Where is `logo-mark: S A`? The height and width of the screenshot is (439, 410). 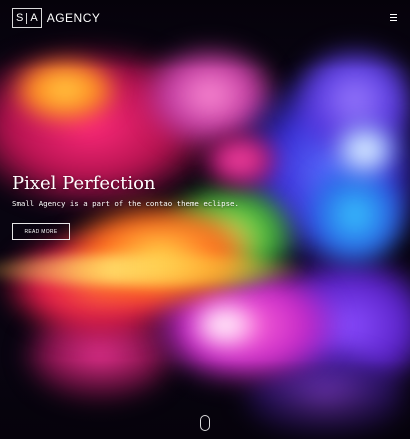
logo-mark: S A is located at coordinates (27, 18).